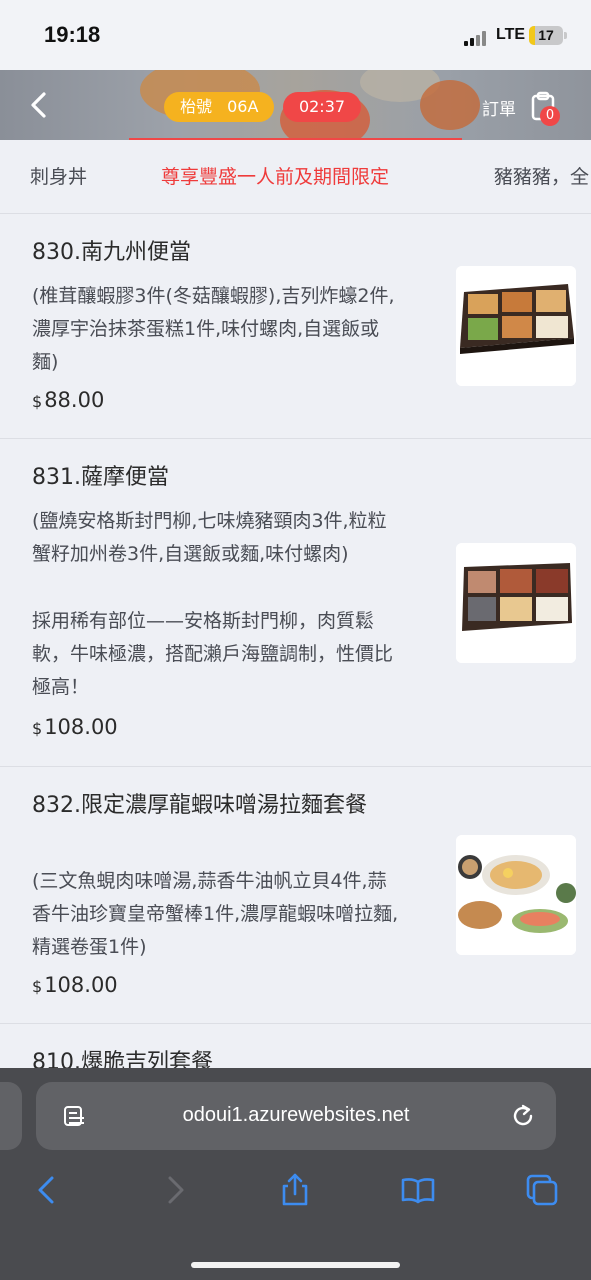  What do you see at coordinates (68, 400) in the screenshot?
I see `item-price: $88.00` at bounding box center [68, 400].